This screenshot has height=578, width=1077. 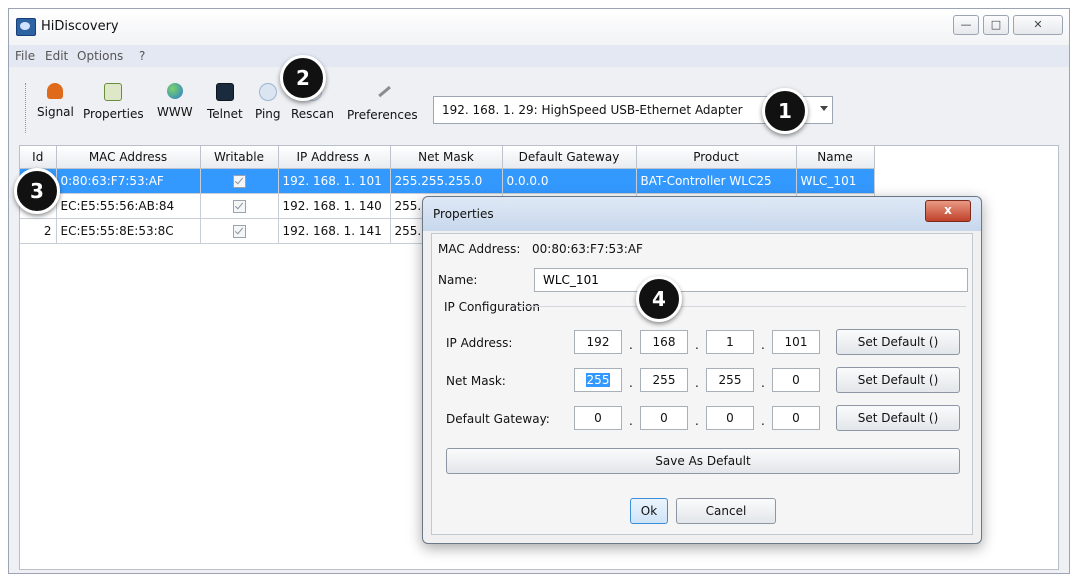 What do you see at coordinates (948, 211) in the screenshot?
I see `dialog-close-button: x` at bounding box center [948, 211].